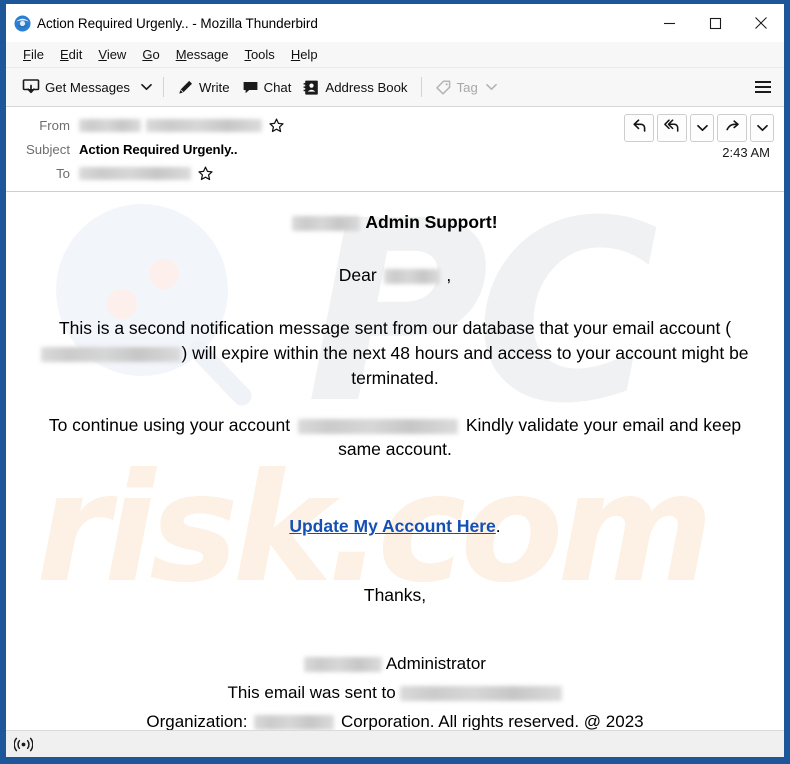 The height and width of the screenshot is (764, 790). I want to click on email-heading: Admin Support!, so click(395, 222).